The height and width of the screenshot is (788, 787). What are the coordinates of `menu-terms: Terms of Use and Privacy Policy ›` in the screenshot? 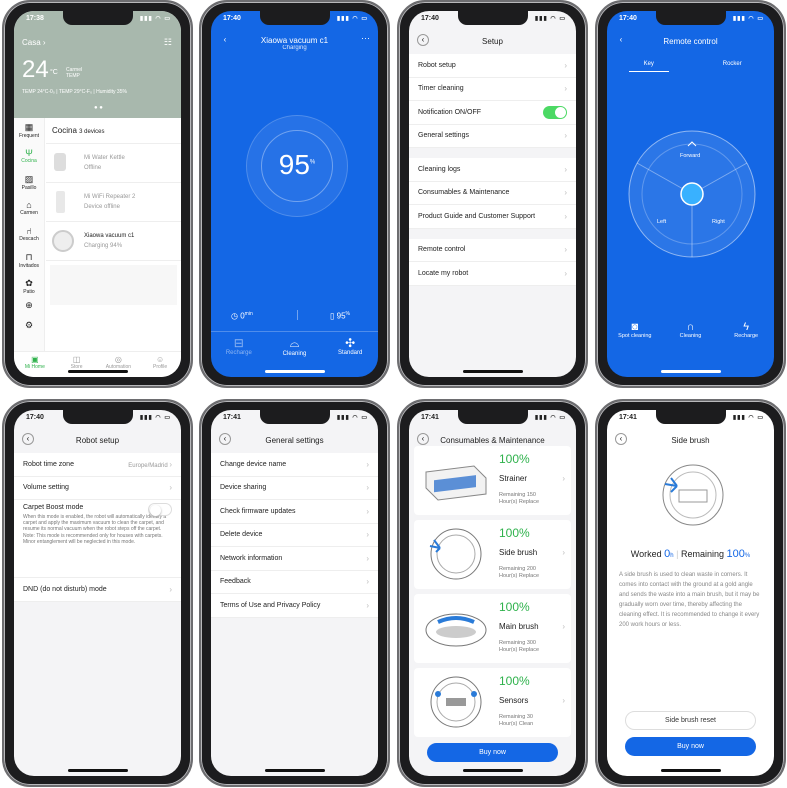 It's located at (294, 606).